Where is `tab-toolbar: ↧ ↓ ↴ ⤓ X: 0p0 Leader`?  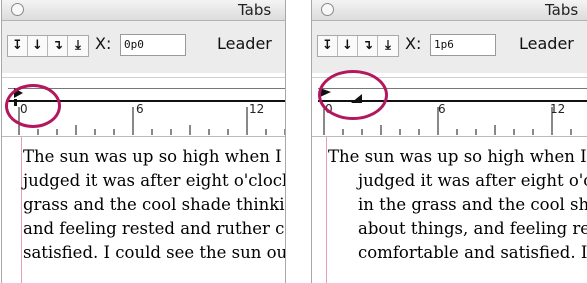 tab-toolbar: ↧ ↓ ↴ ⤓ X: 0p0 Leader is located at coordinates (143, 47).